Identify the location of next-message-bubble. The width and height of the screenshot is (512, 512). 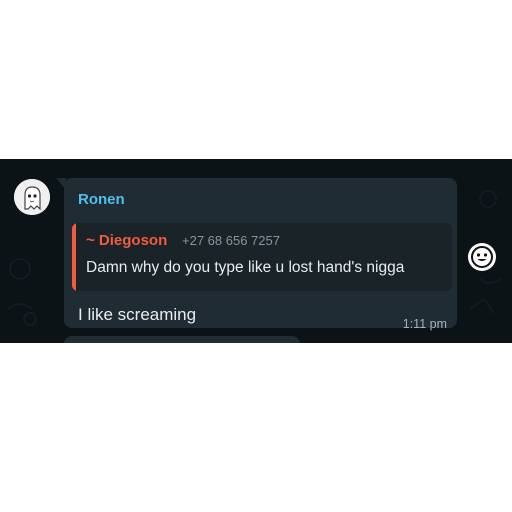
(182, 339).